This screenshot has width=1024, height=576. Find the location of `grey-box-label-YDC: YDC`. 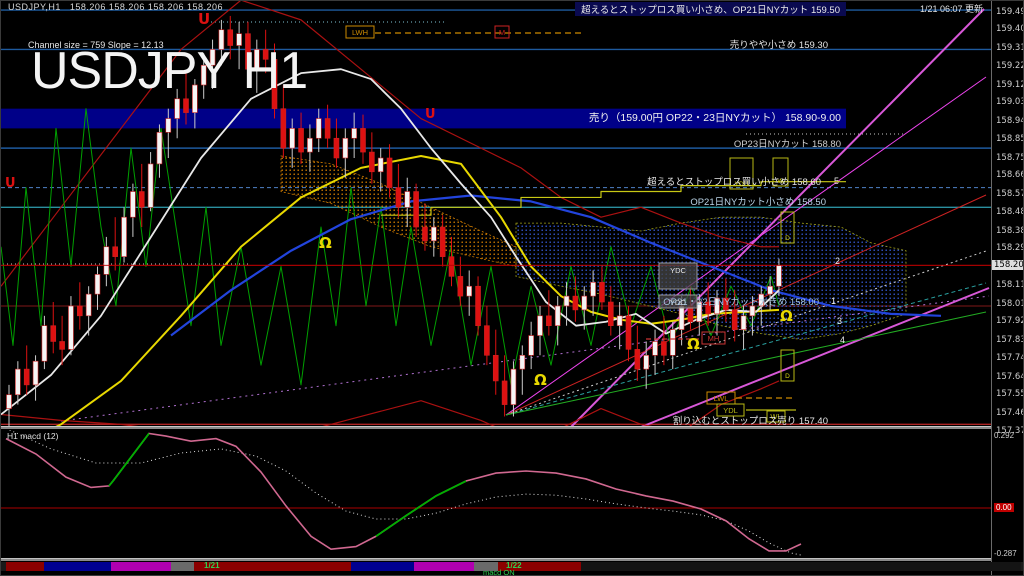

grey-box-label-YDC: YDC is located at coordinates (678, 270).